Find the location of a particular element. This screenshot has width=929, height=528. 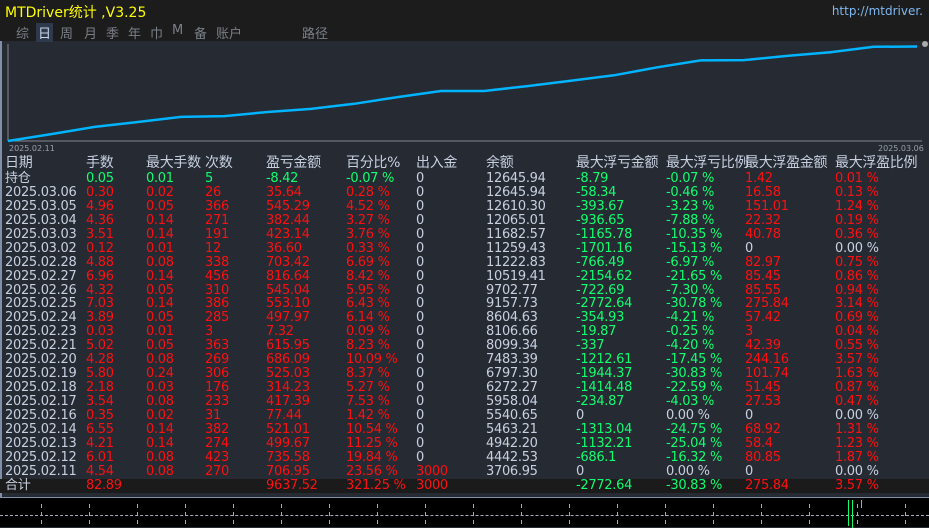

cell-col-0: 2025.02.19 is located at coordinates (41, 374).